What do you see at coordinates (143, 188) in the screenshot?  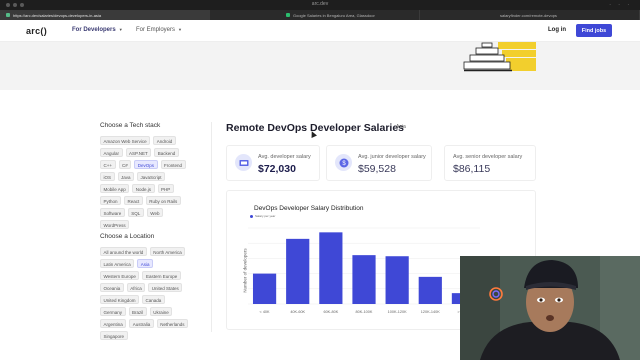 I see `tech-chip: Node.js` at bounding box center [143, 188].